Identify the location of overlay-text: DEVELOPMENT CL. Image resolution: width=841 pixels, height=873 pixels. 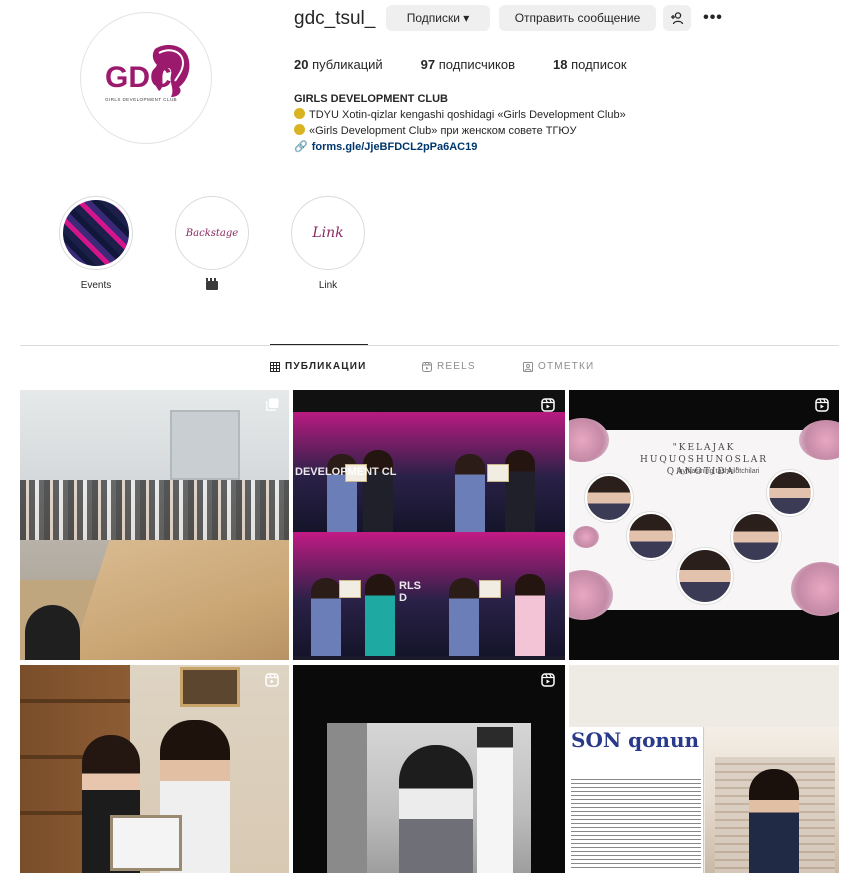
(346, 472).